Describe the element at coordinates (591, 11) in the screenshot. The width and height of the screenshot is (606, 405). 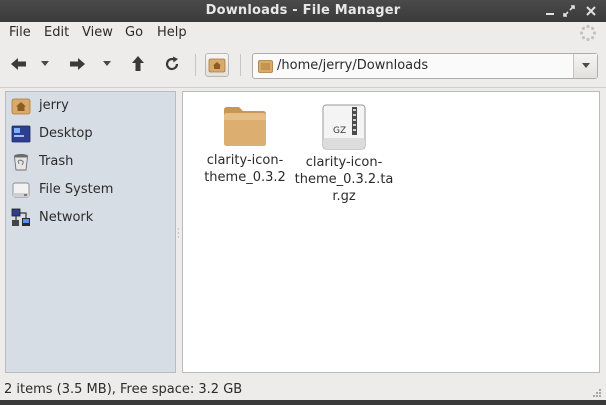
I see `close-icon` at that location.